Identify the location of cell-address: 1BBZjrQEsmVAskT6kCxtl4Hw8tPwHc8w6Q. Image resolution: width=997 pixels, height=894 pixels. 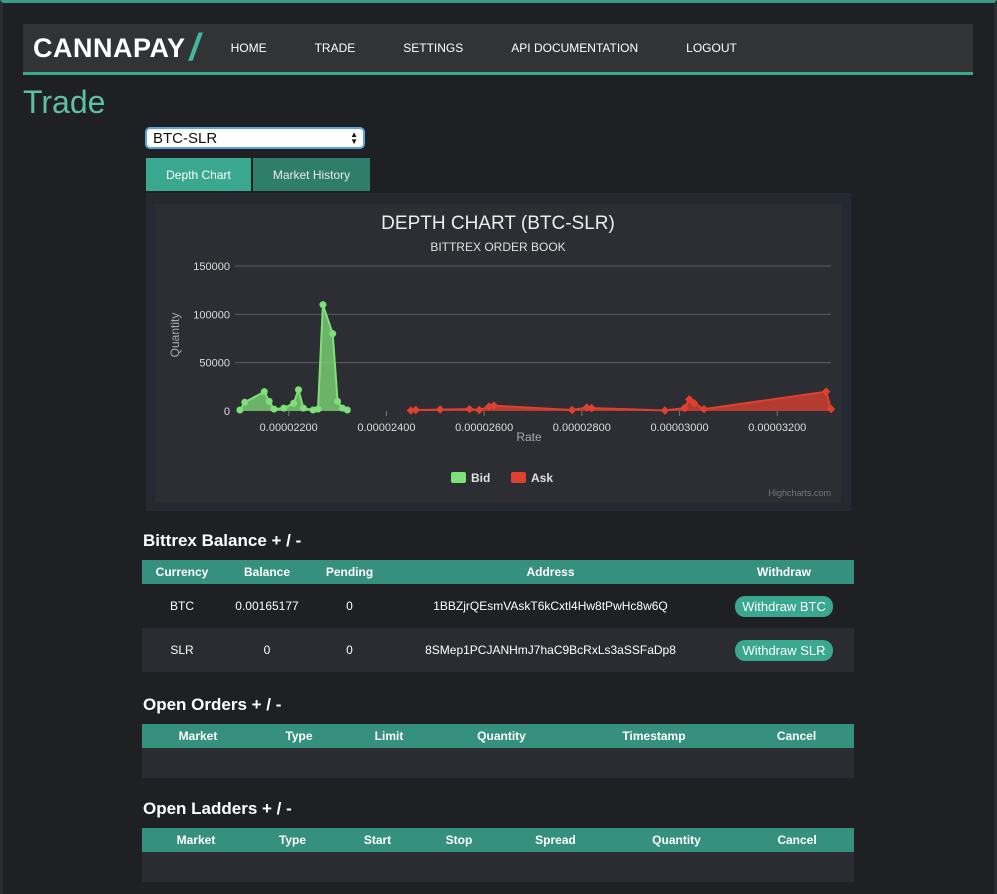
(550, 606).